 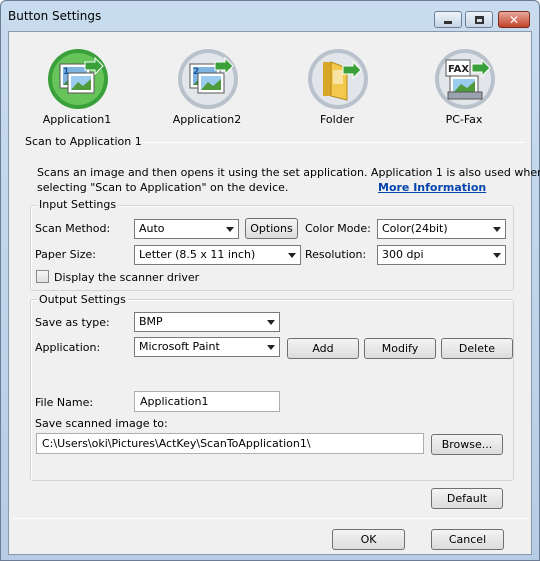 I want to click on application-value: Microsoft Paint, so click(x=179, y=346).